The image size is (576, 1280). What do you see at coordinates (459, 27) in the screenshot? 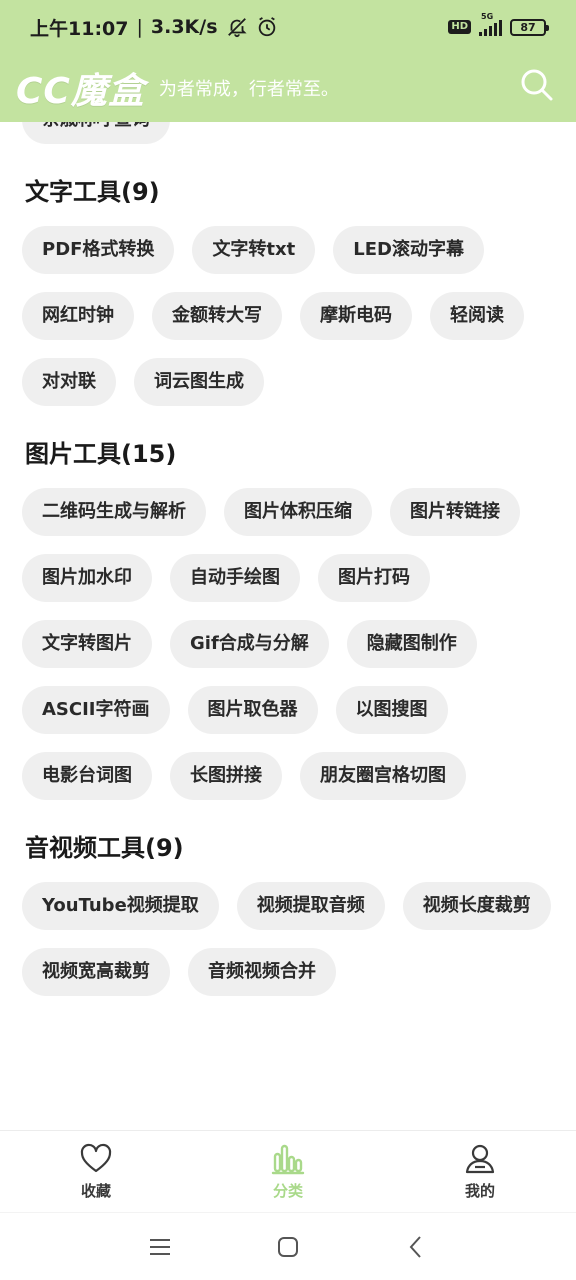
I see `hd-badge: HD` at bounding box center [459, 27].